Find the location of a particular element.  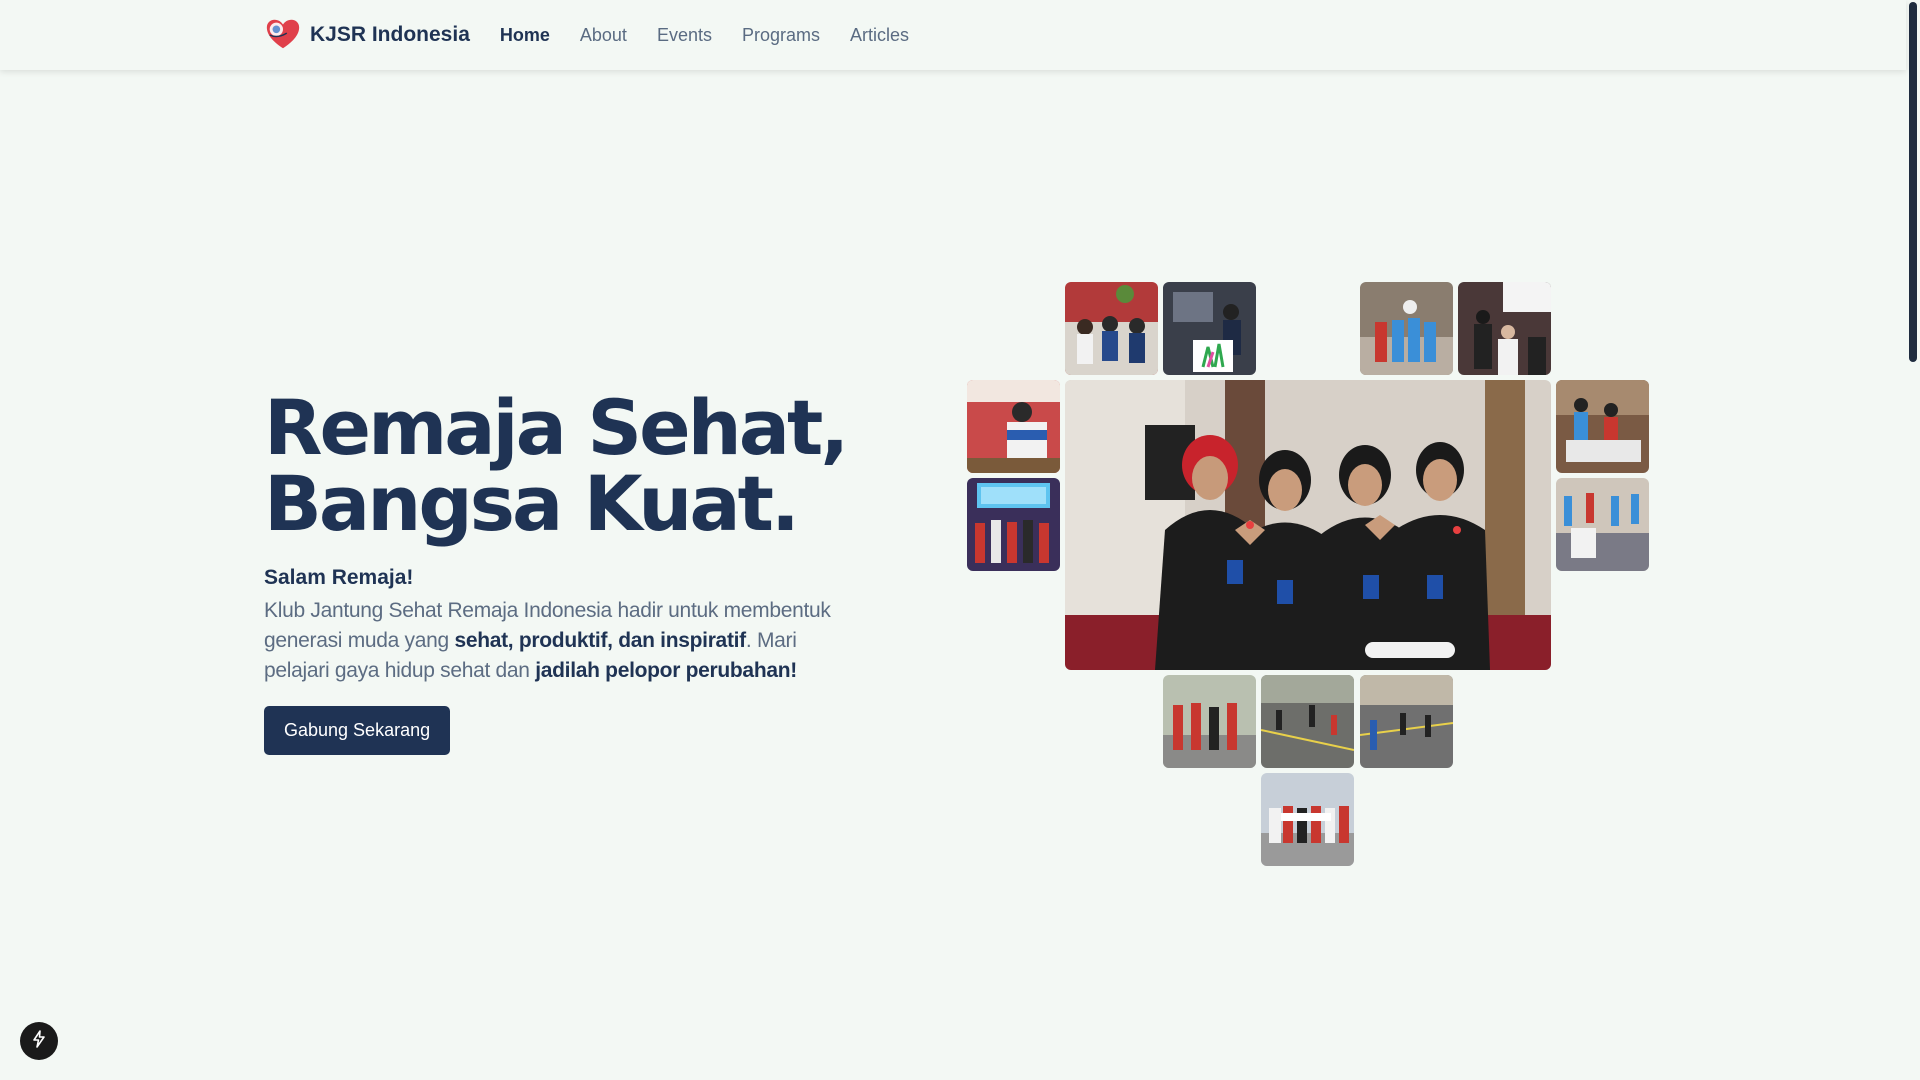

hero-desc-bold-1: sehat, produktif, dan inspiratif is located at coordinates (600, 640).